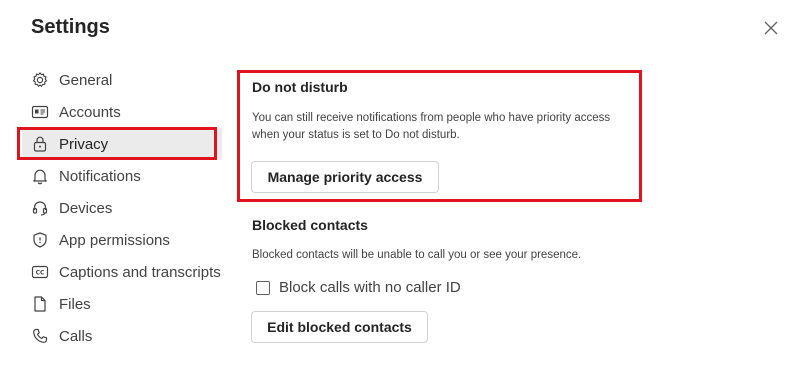 This screenshot has width=800, height=371. I want to click on blocked-contacts-title: Blocked contacts, so click(310, 225).